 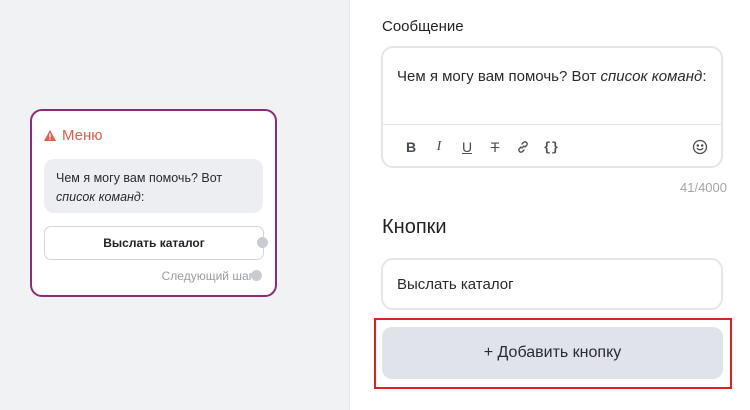 I want to click on format-toolbar: B I U T {}, so click(x=481, y=147).